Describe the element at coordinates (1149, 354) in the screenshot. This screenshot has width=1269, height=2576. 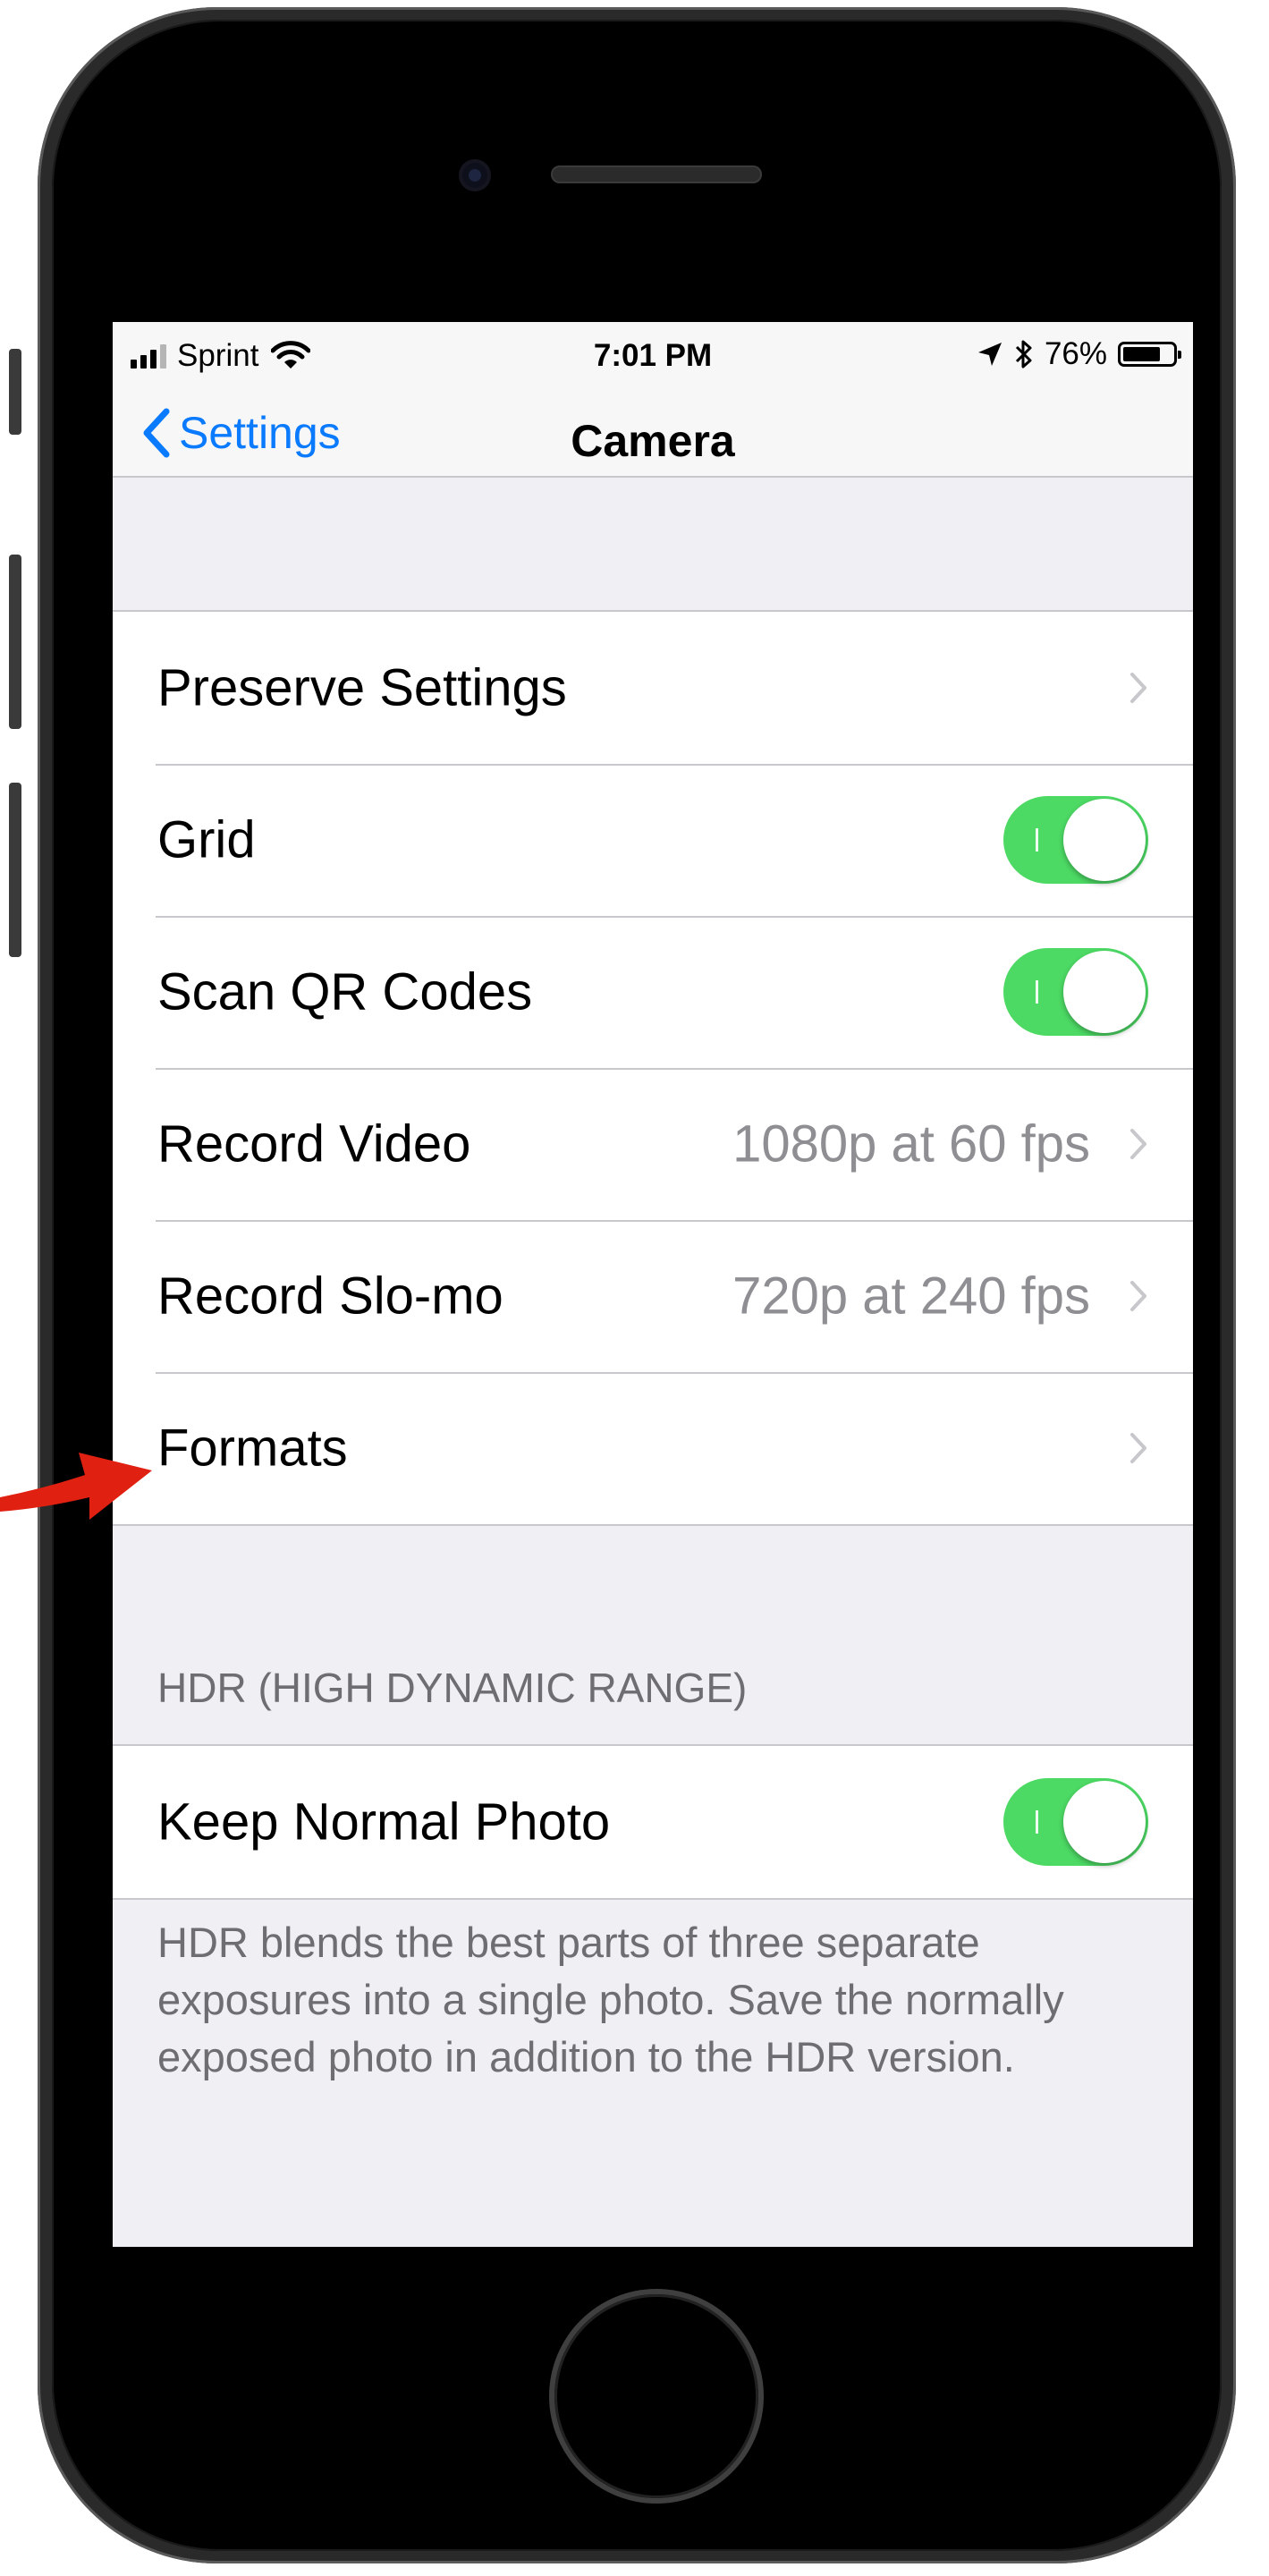
I see `battery-icon` at that location.